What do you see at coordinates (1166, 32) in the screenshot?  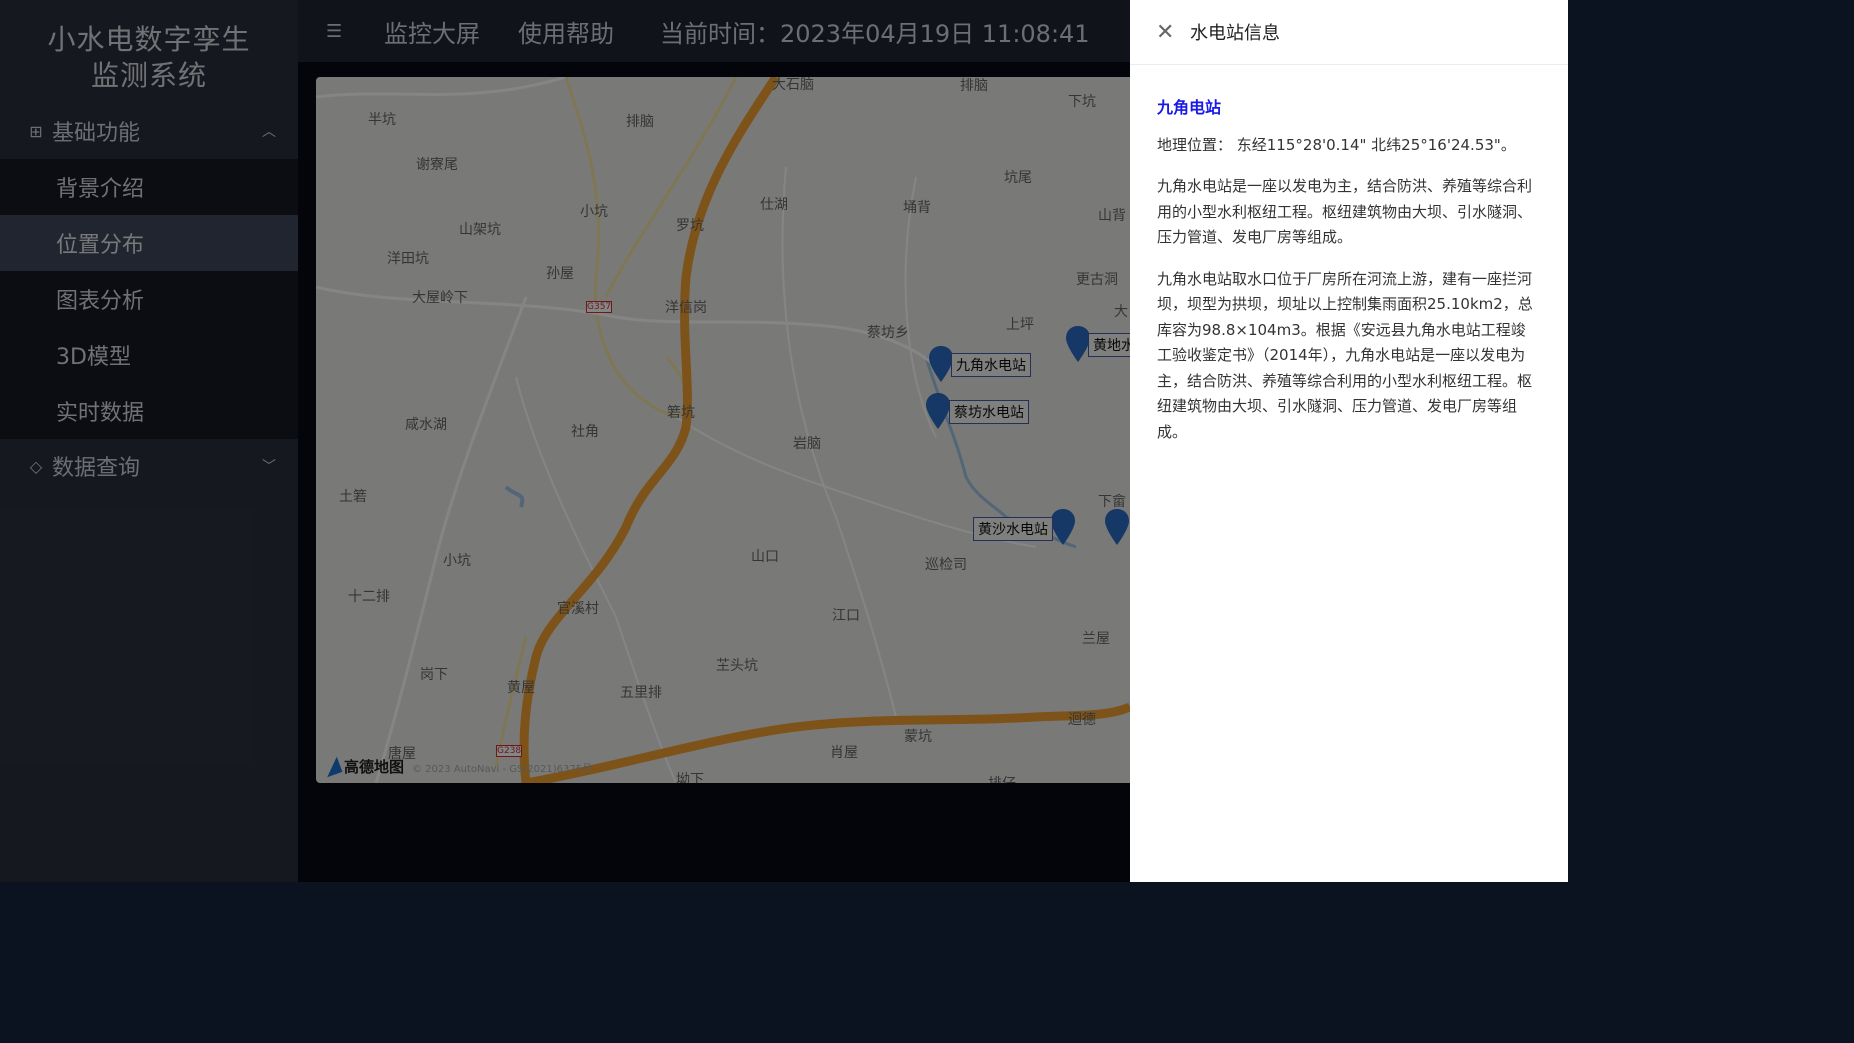 I see `close-icon: ✕` at bounding box center [1166, 32].